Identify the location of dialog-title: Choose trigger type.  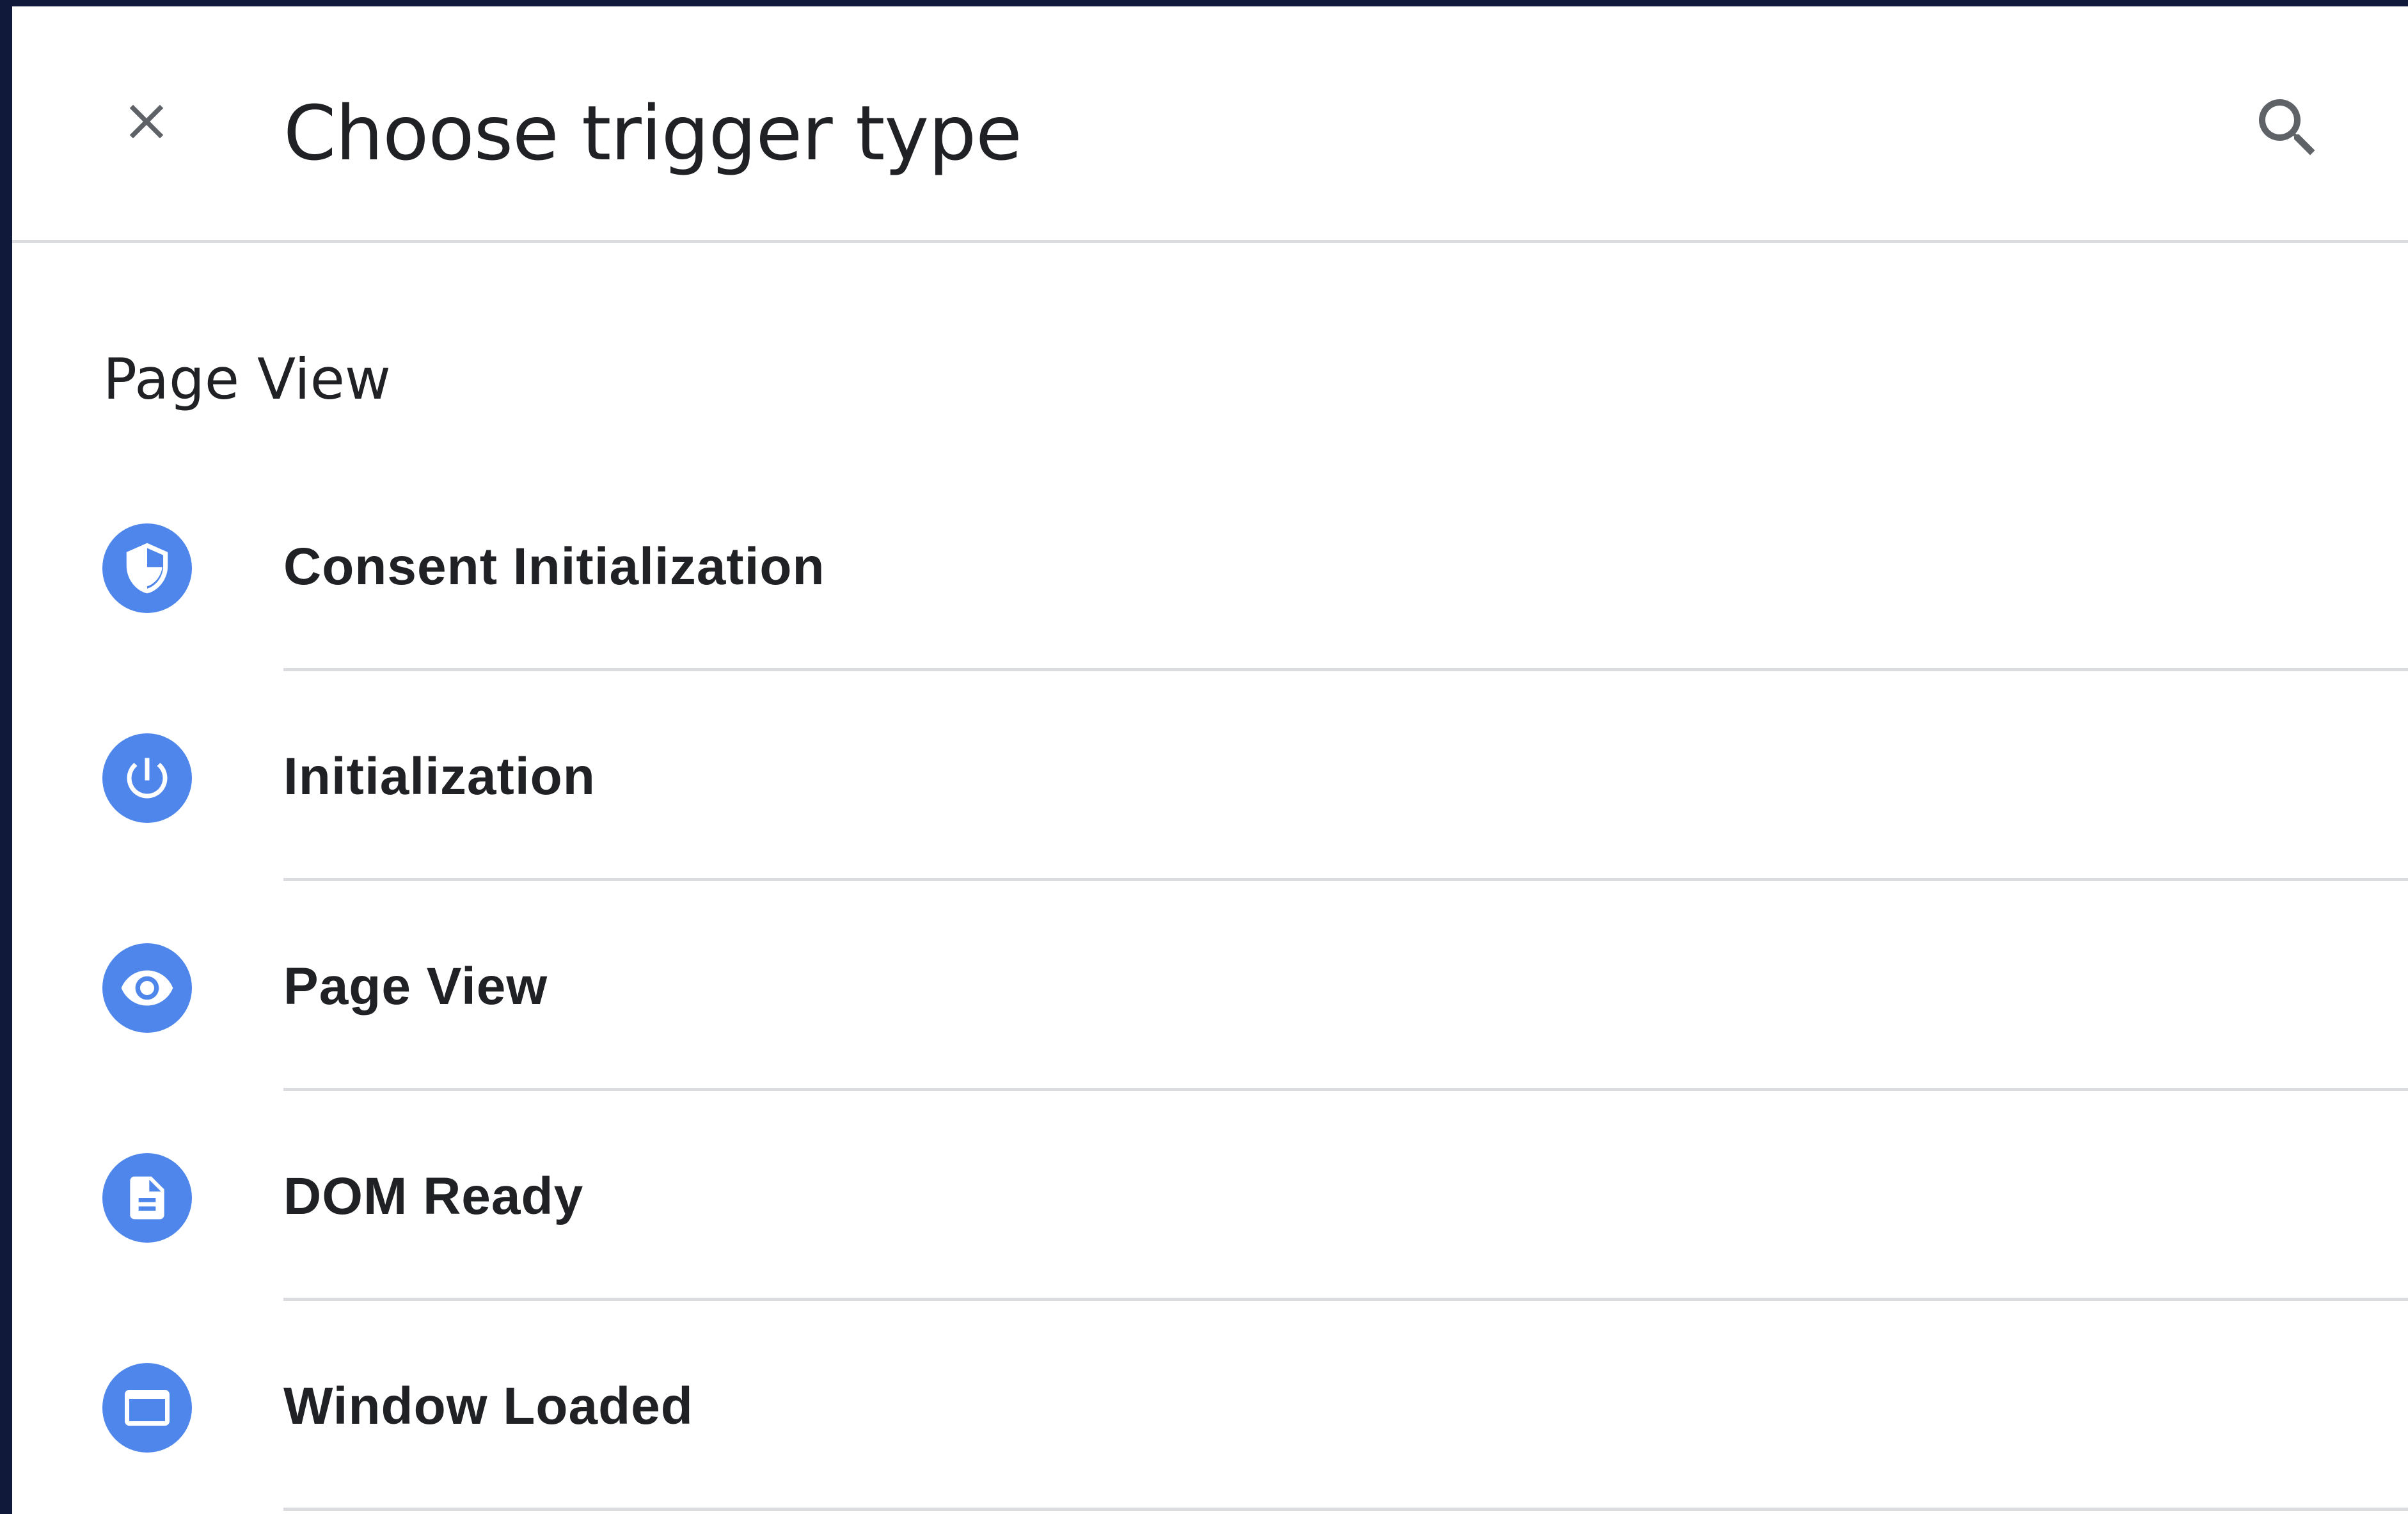
(652, 133).